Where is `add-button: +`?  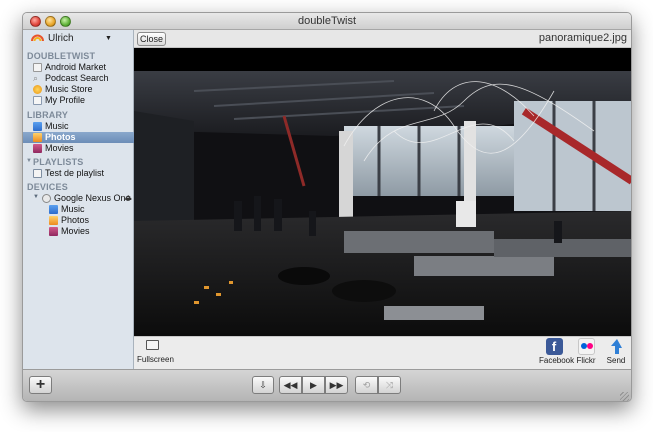
add-button: + is located at coordinates (40, 385).